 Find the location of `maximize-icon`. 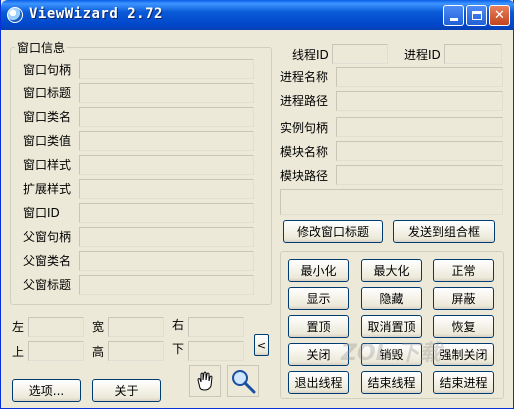

maximize-icon is located at coordinates (476, 15).